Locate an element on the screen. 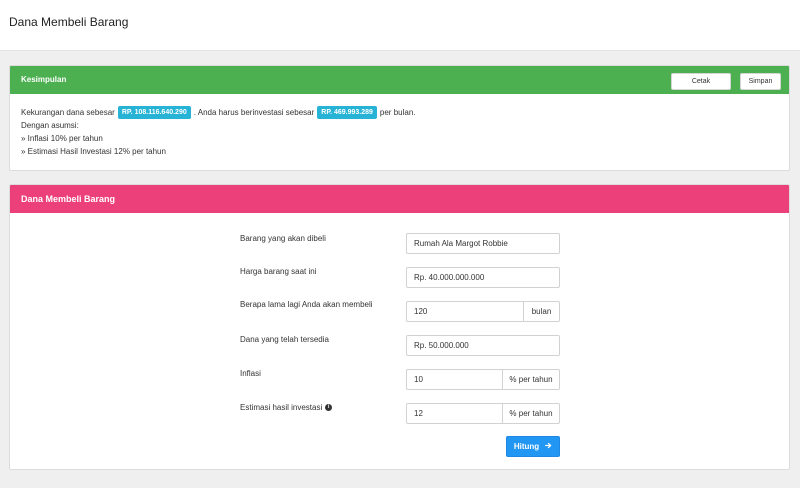 Image resolution: width=800 pixels, height=488 pixels. inflation-unit-addon: % per tahun is located at coordinates (531, 379).